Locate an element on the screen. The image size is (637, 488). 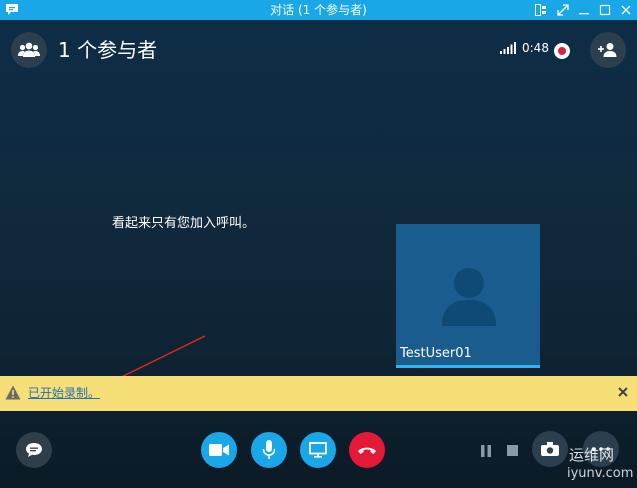
minimize-icon is located at coordinates (584, 10).